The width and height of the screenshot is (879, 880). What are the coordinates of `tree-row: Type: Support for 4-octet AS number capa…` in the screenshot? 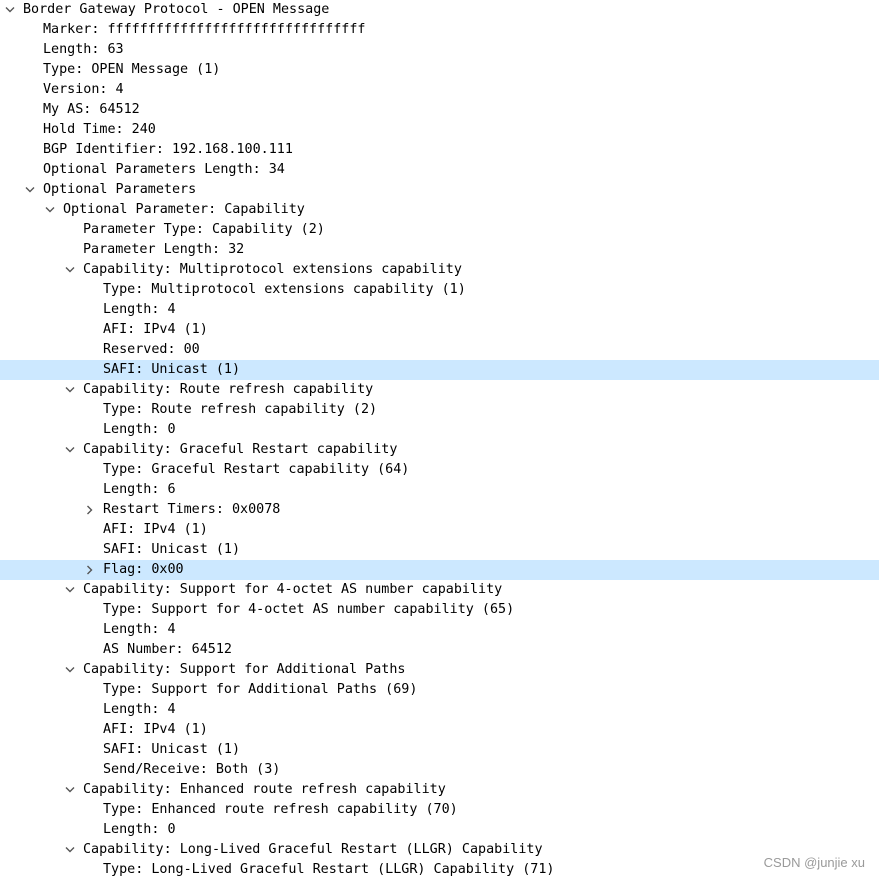 It's located at (439, 610).